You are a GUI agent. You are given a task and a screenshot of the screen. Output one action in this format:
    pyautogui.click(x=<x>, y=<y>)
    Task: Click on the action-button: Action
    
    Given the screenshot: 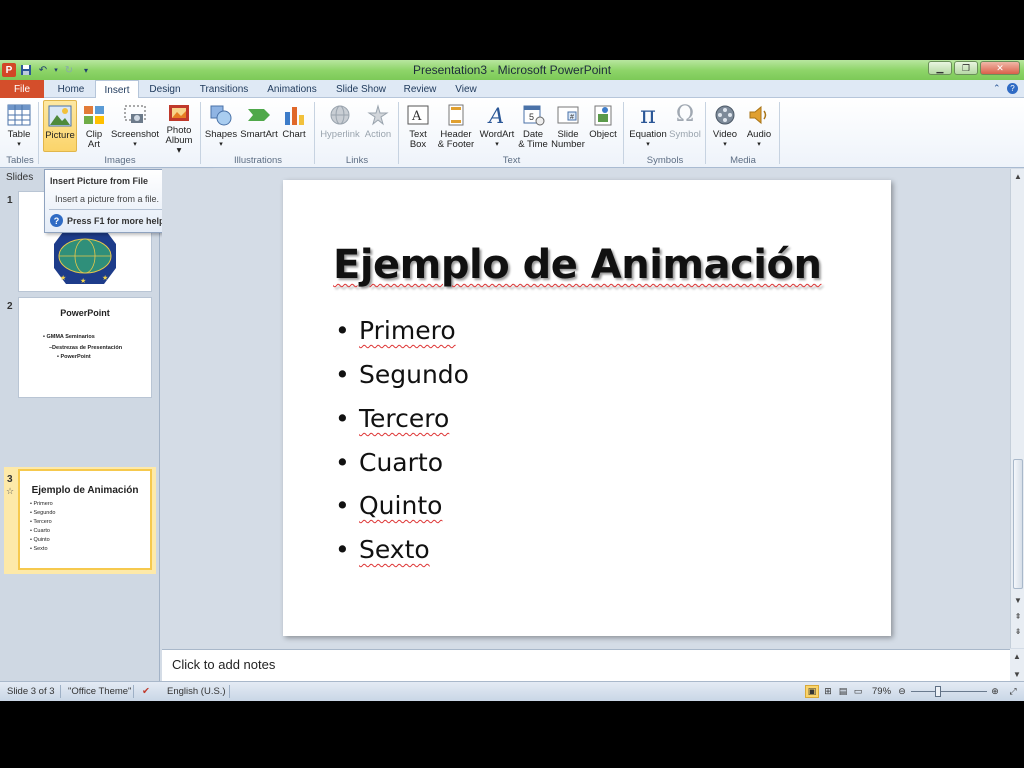 What is the action you would take?
    pyautogui.click(x=378, y=126)
    